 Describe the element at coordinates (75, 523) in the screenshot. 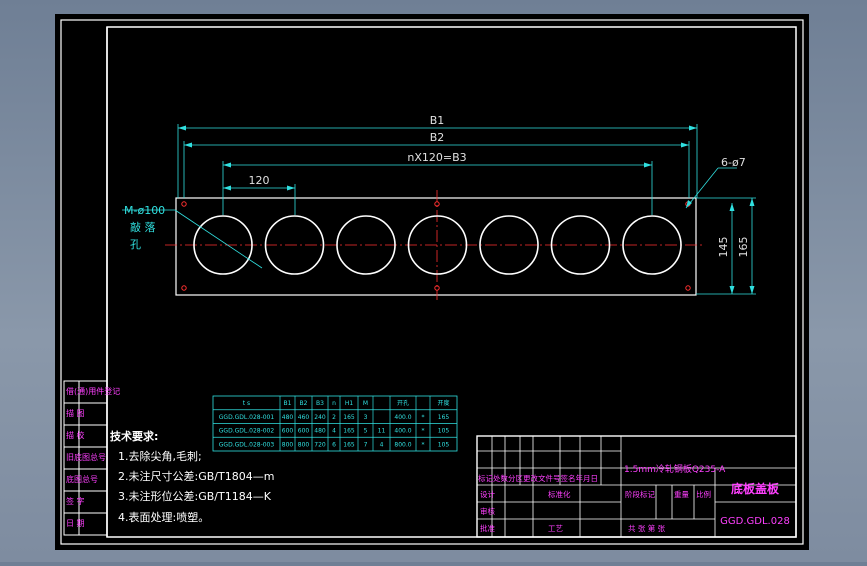

I see `stamp-label: 日 期` at that location.